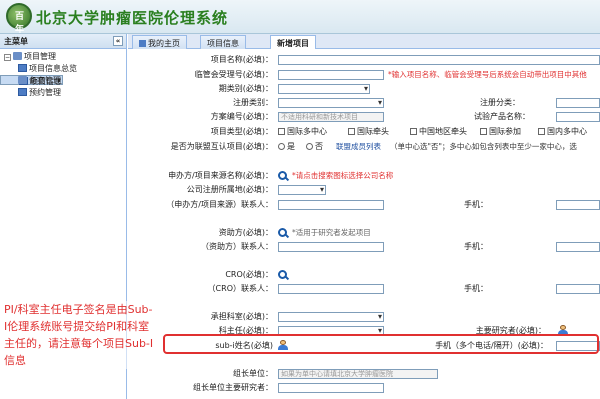  What do you see at coordinates (240, 288) in the screenshot?
I see `cro-contact-label: （CRO）联系人：` at bounding box center [240, 288].